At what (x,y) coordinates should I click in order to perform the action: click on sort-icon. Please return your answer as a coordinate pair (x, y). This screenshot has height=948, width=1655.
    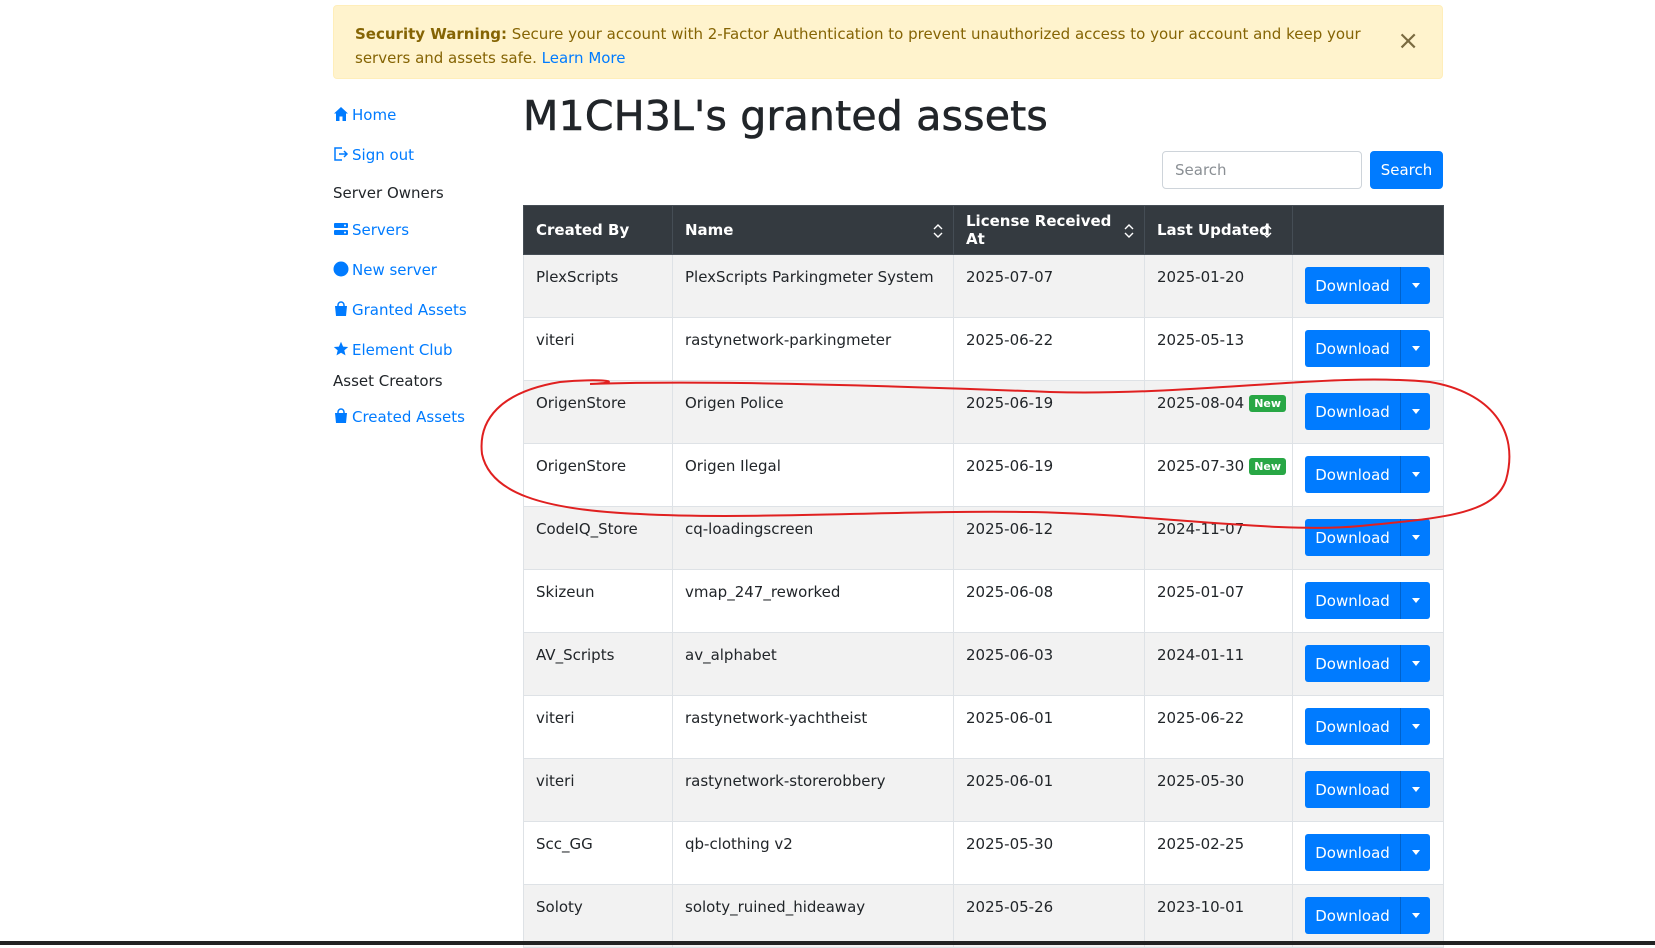
    Looking at the image, I should click on (1267, 231).